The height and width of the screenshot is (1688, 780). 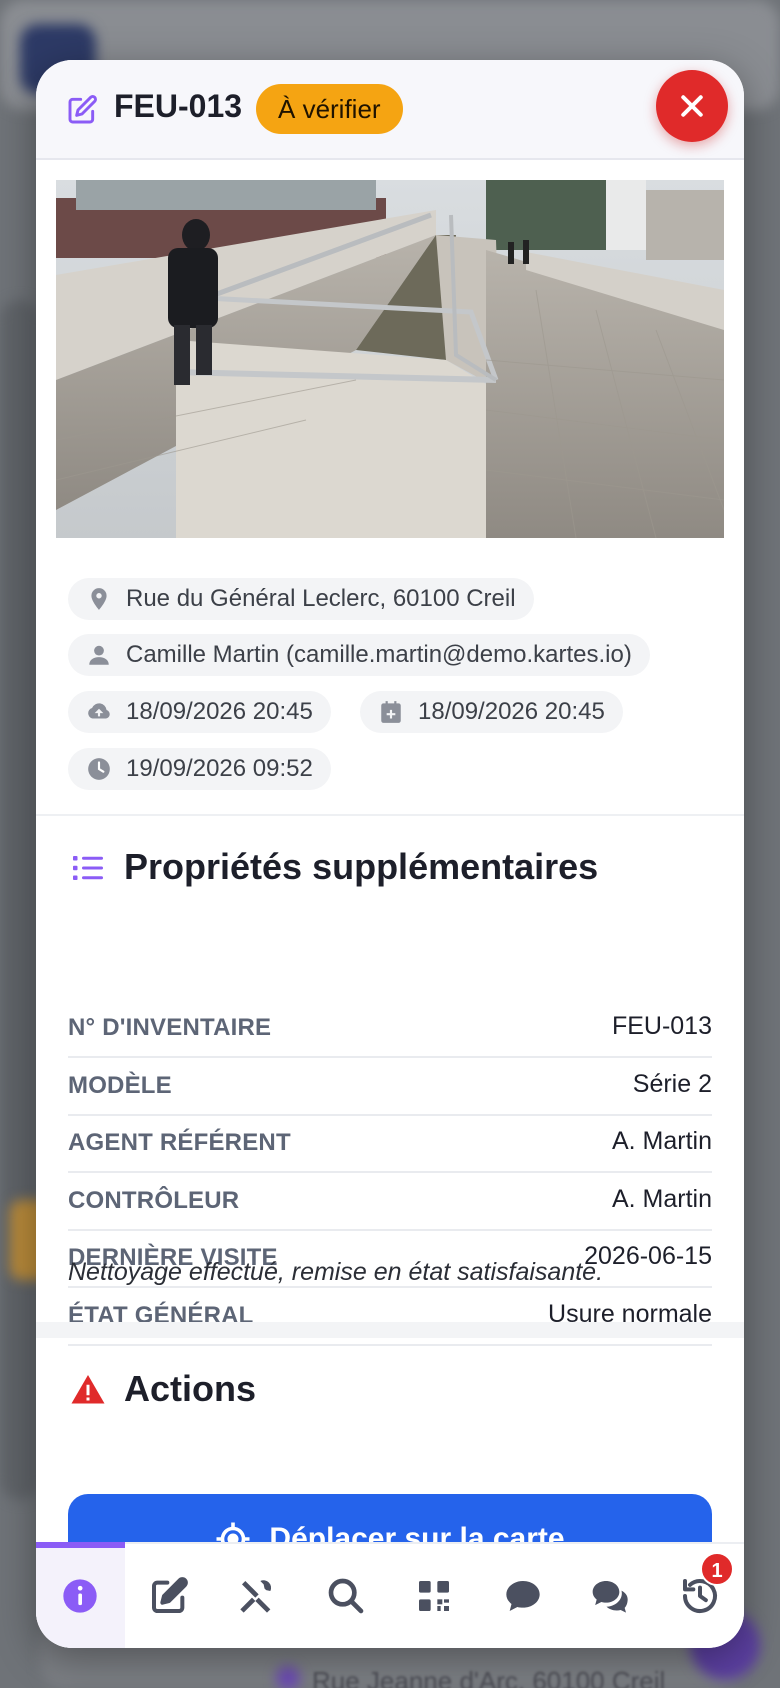 I want to click on search-icon, so click(x=346, y=1596).